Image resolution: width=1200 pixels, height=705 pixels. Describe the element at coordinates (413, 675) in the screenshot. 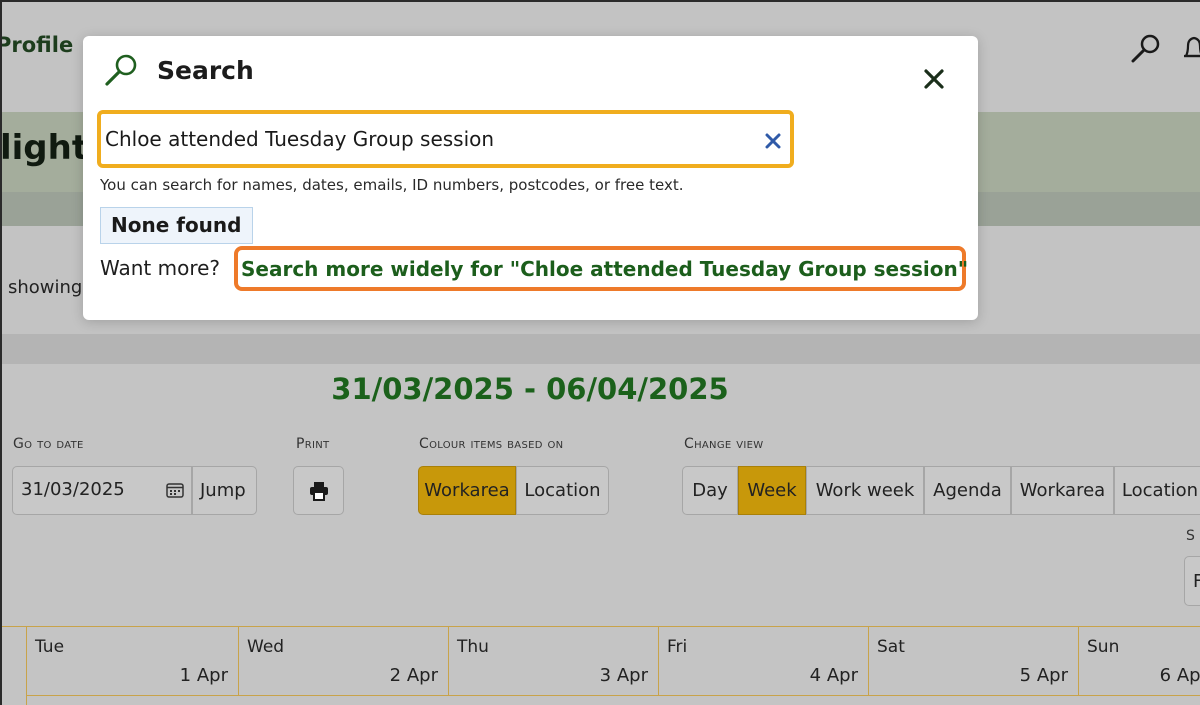

I see `day-date: 2 Apr` at that location.